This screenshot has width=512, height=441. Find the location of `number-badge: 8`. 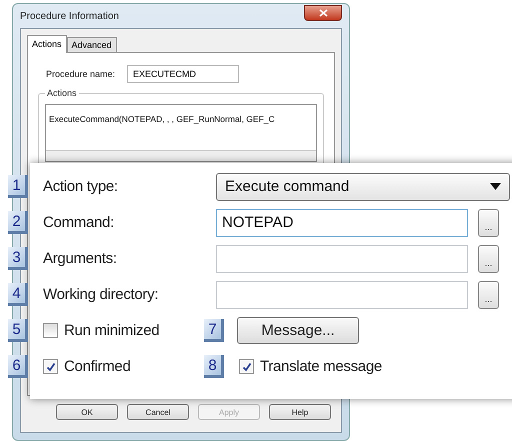

number-badge: 8 is located at coordinates (214, 366).